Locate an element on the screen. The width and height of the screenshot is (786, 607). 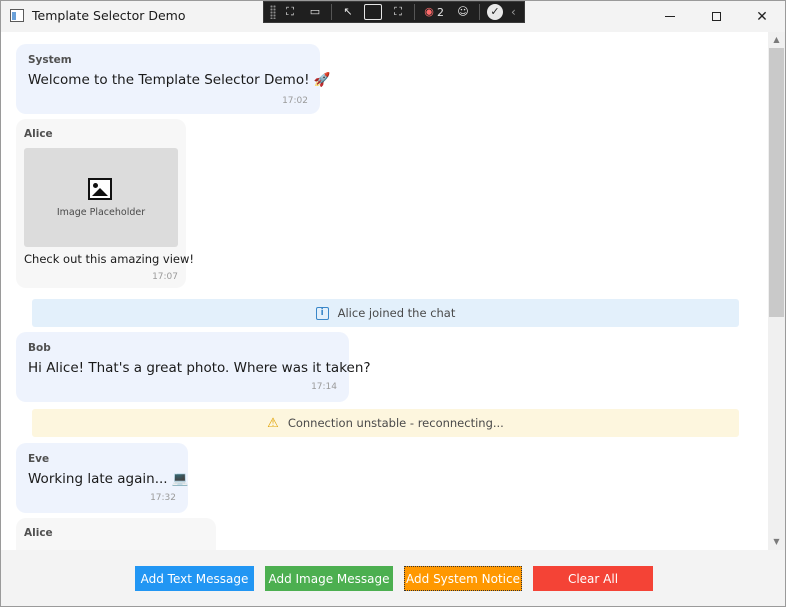
chevron-left-icon: ‹ is located at coordinates (513, 12).